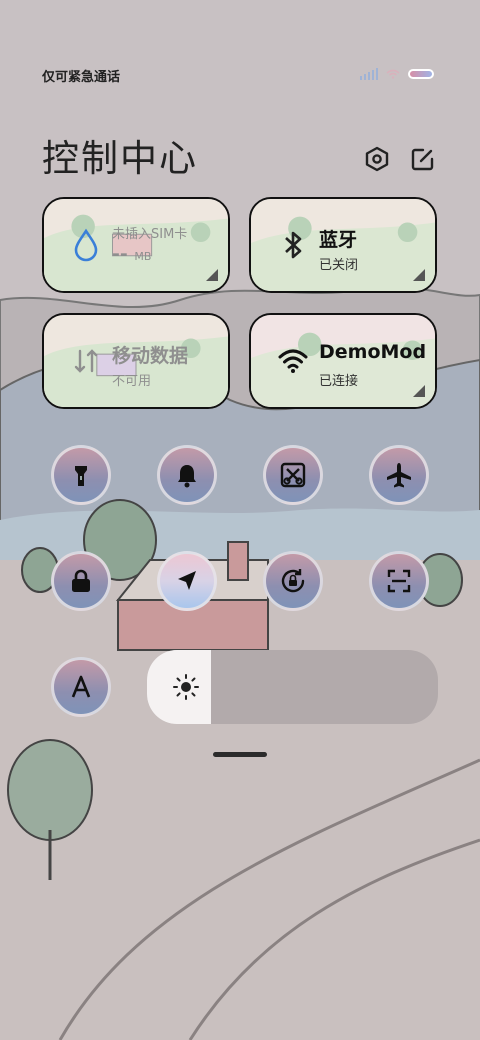  I want to click on wifi-status-icon, so click(393, 74).